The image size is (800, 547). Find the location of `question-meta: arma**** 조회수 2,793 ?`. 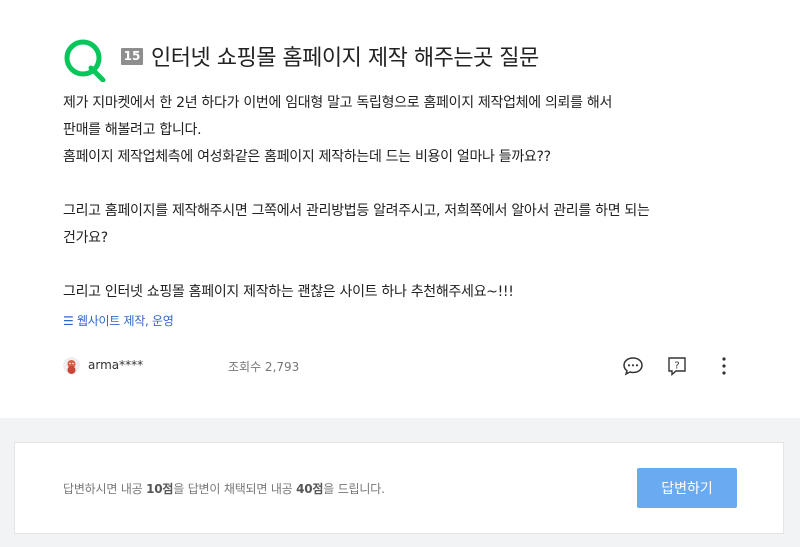

question-meta: arma**** 조회수 2,793 ? is located at coordinates (403, 366).